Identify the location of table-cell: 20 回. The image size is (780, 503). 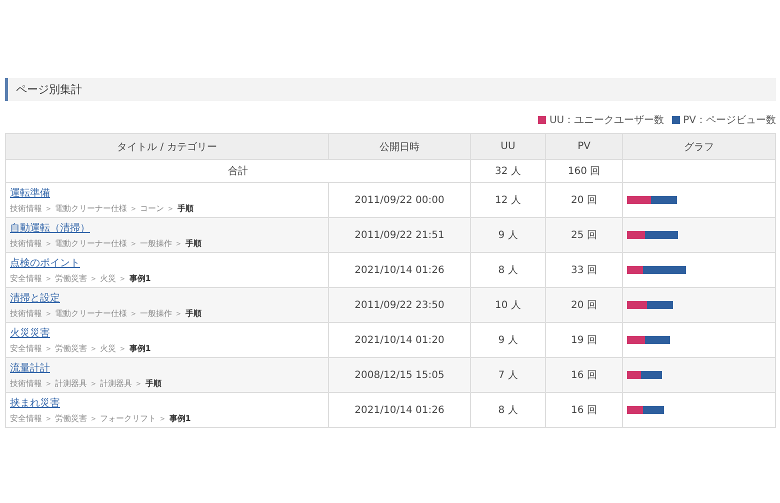
(584, 305).